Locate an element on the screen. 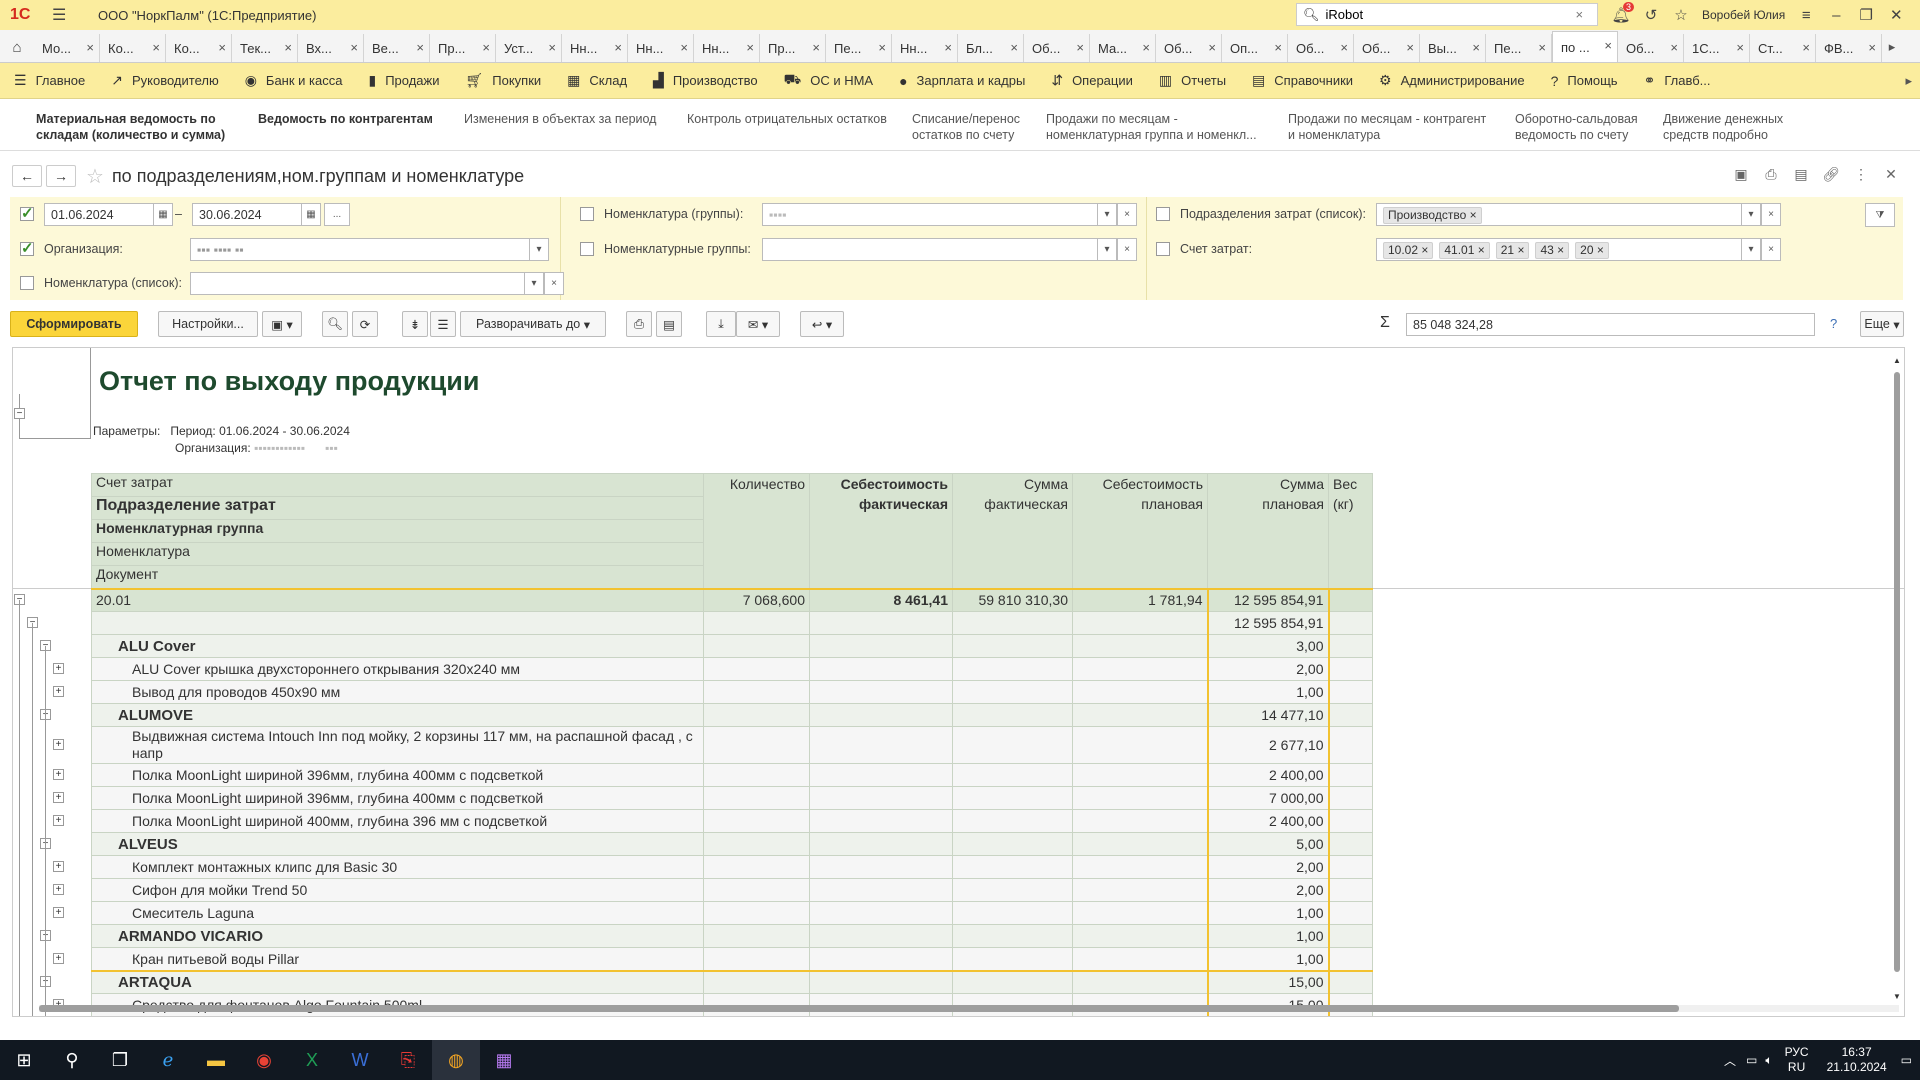  expand-groups-icon: ☰ is located at coordinates (443, 324).